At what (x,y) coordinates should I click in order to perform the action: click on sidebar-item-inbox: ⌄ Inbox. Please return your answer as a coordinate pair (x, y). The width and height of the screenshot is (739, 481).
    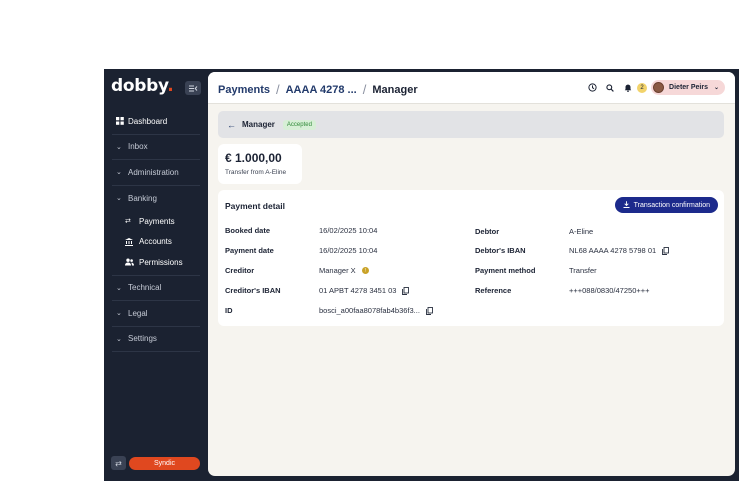
    Looking at the image, I should click on (156, 147).